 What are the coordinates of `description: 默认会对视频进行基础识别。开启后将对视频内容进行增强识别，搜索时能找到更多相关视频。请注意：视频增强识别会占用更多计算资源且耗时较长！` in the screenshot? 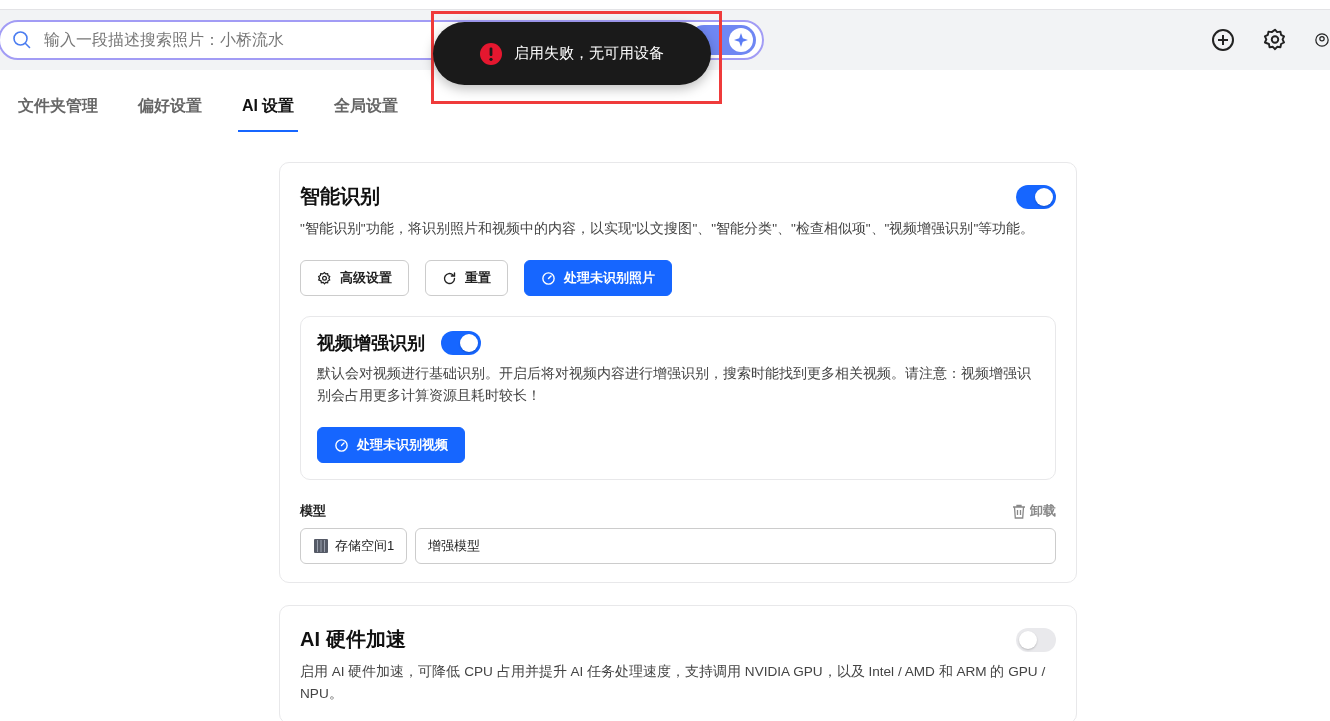 It's located at (674, 385).